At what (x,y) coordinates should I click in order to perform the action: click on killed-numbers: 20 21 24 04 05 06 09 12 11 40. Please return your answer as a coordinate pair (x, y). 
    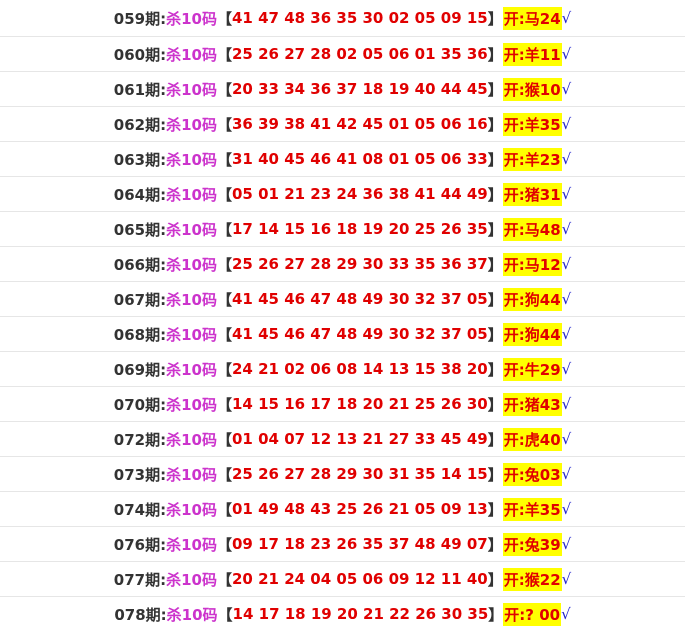
    Looking at the image, I should click on (360, 579).